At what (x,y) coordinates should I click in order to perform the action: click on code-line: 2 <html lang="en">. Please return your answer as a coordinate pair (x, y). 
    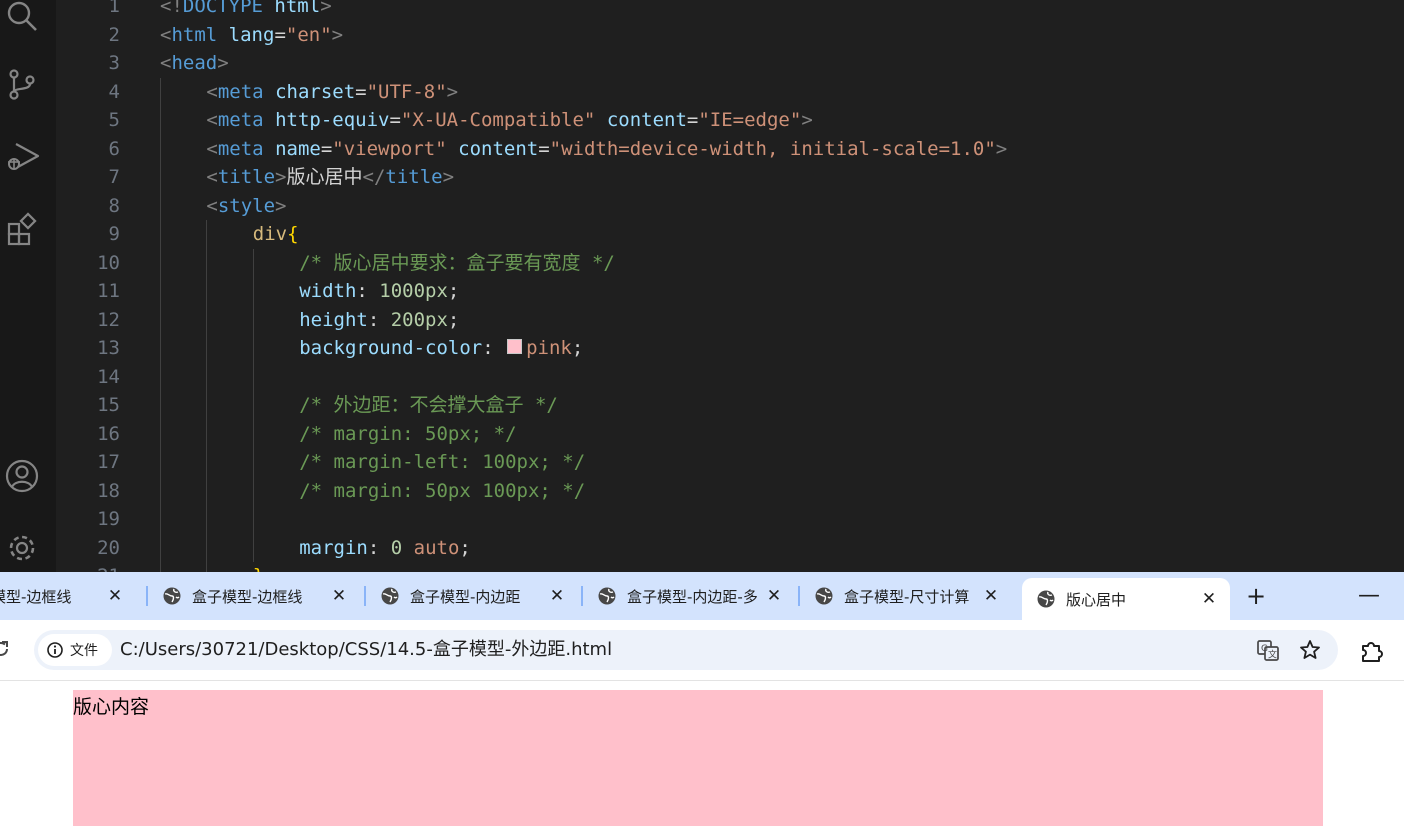
    Looking at the image, I should click on (730, 35).